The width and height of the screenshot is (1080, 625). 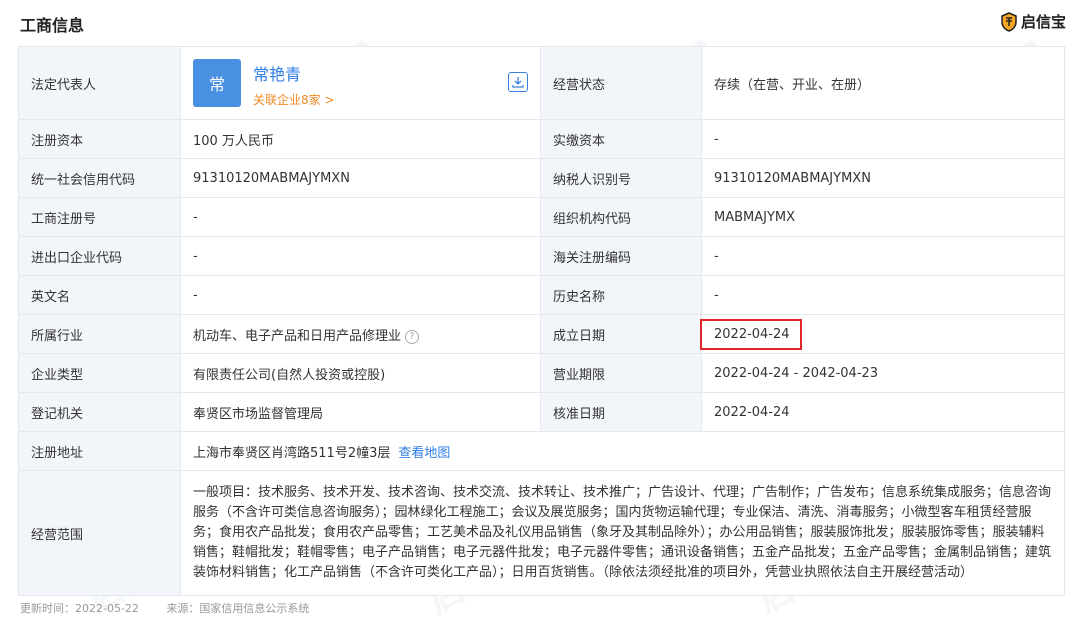 What do you see at coordinates (621, 256) in the screenshot?
I see `label-cell: 海关注册编码` at bounding box center [621, 256].